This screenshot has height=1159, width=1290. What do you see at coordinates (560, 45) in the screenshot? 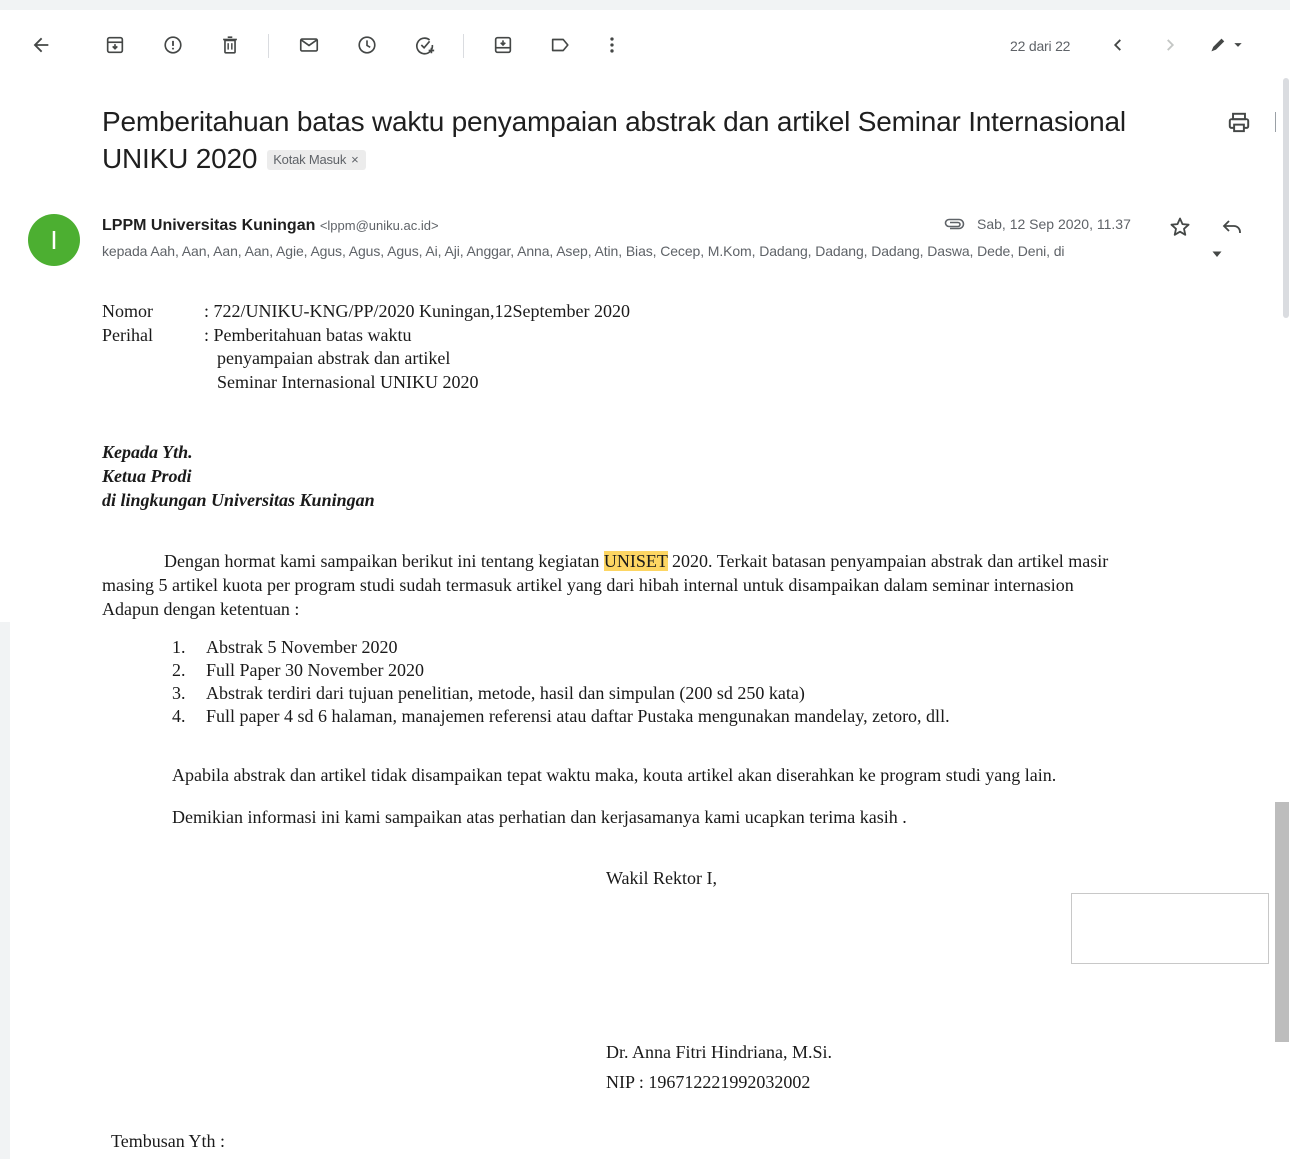
I see `label-icon` at bounding box center [560, 45].